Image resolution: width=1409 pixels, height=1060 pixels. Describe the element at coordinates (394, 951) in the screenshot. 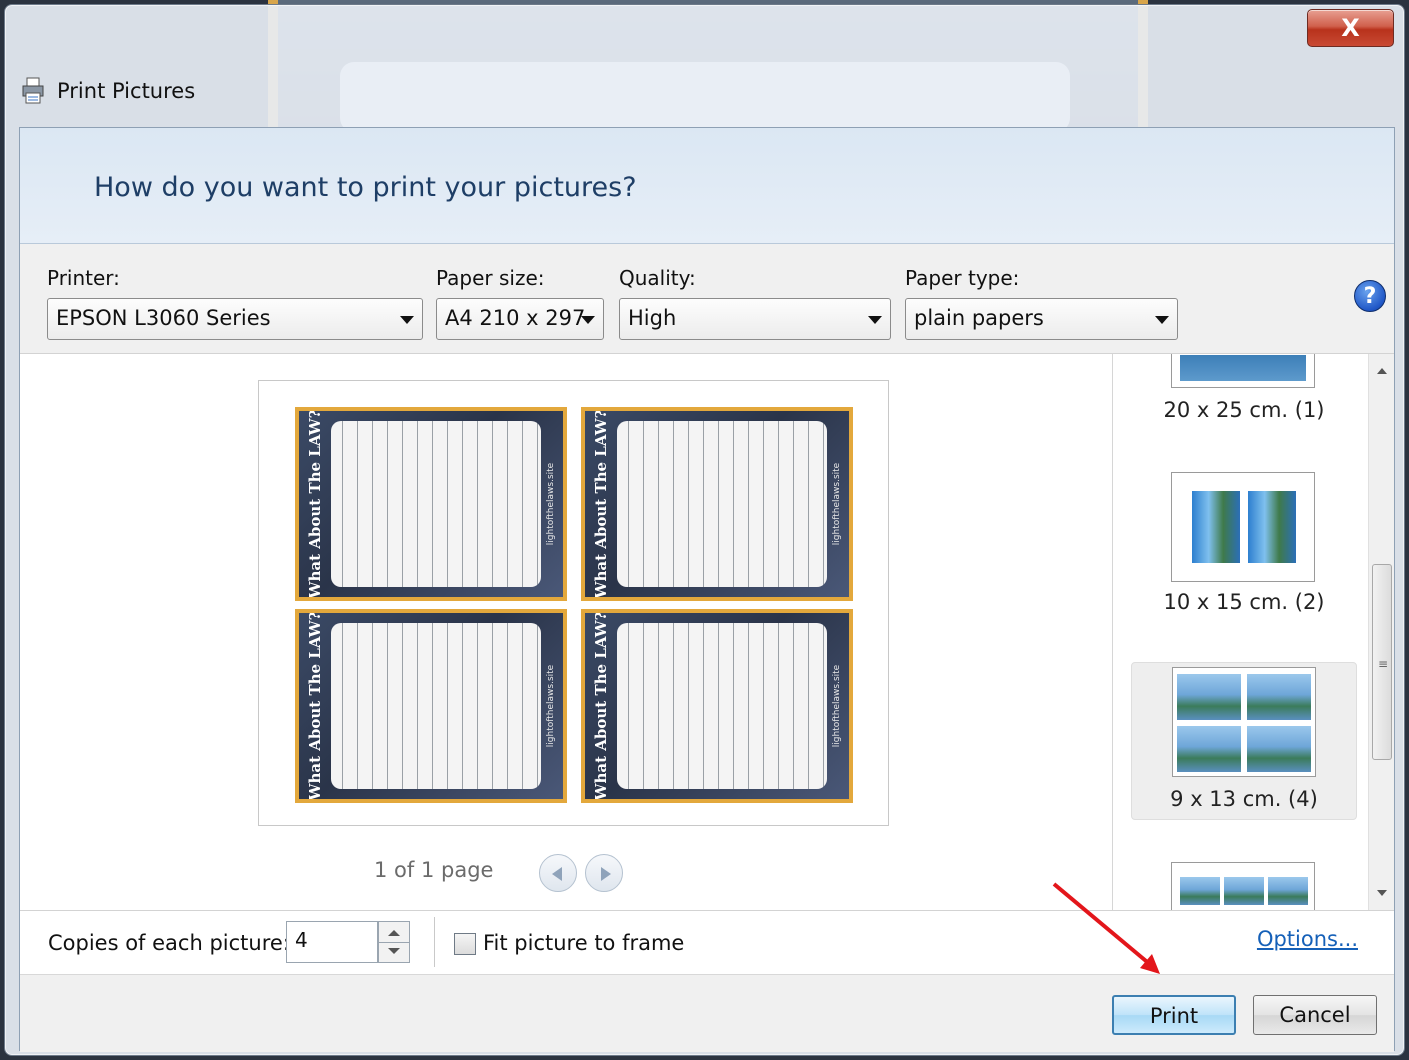

I see `spinner-down-icon` at that location.